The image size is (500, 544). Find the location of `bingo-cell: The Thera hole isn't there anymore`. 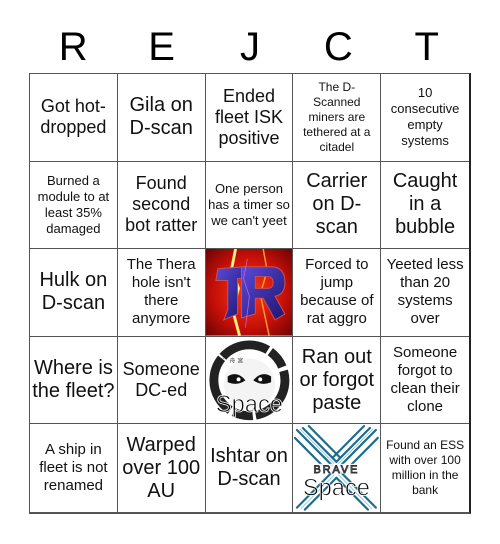

bingo-cell: The Thera hole isn't there anymore is located at coordinates (161, 293).